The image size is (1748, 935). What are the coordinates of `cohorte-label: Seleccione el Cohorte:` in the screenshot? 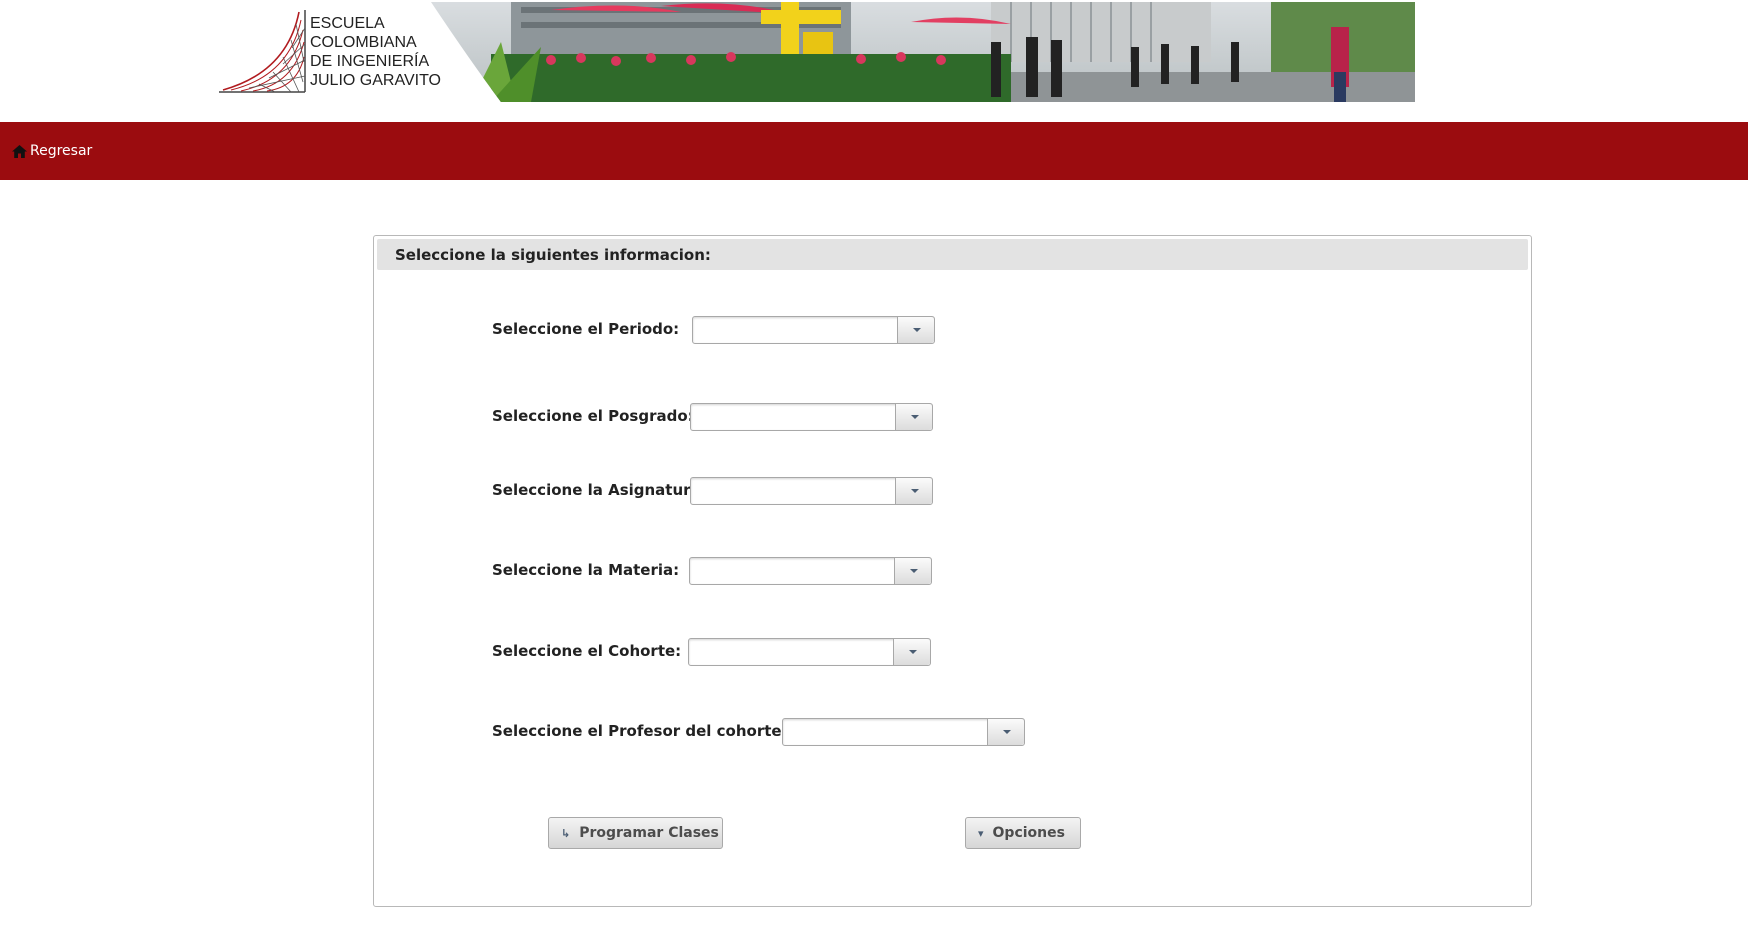 It's located at (587, 651).